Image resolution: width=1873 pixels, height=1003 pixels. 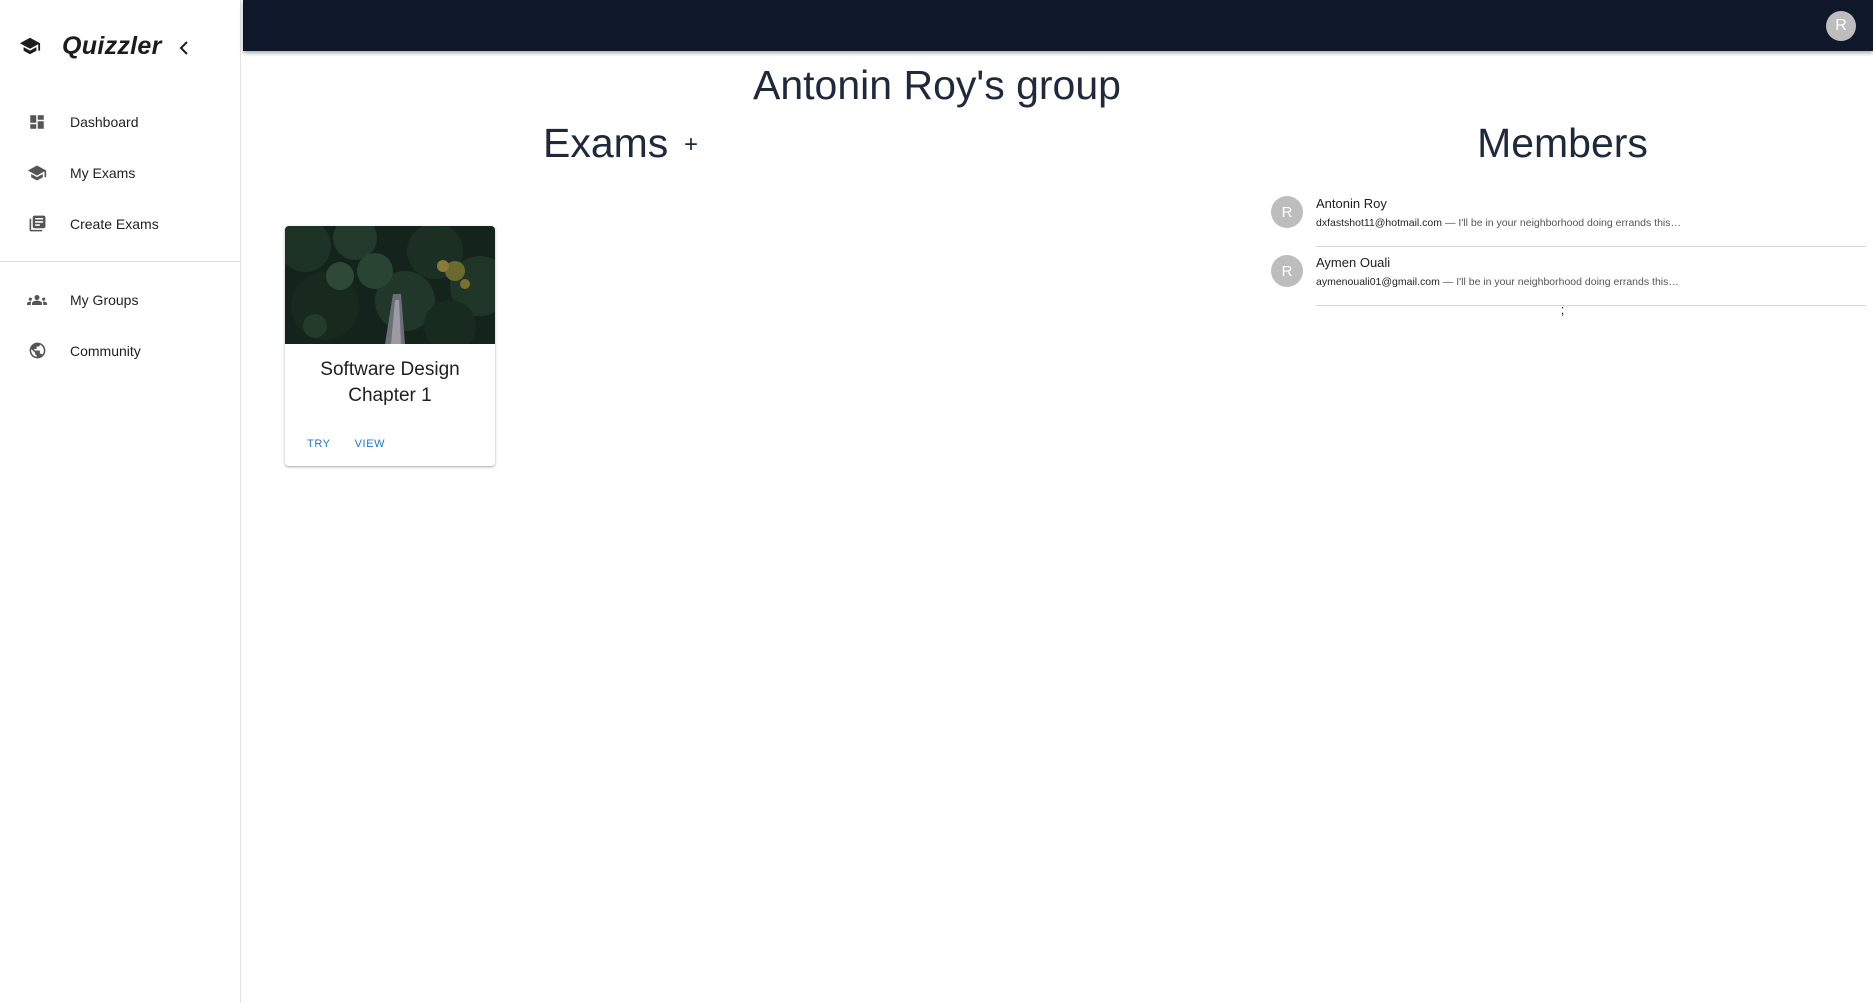 I want to click on brand: Quizzler, so click(x=89, y=46).